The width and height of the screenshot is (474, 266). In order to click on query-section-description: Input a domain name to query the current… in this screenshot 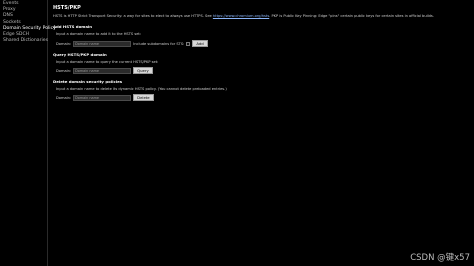, I will do `click(107, 62)`.